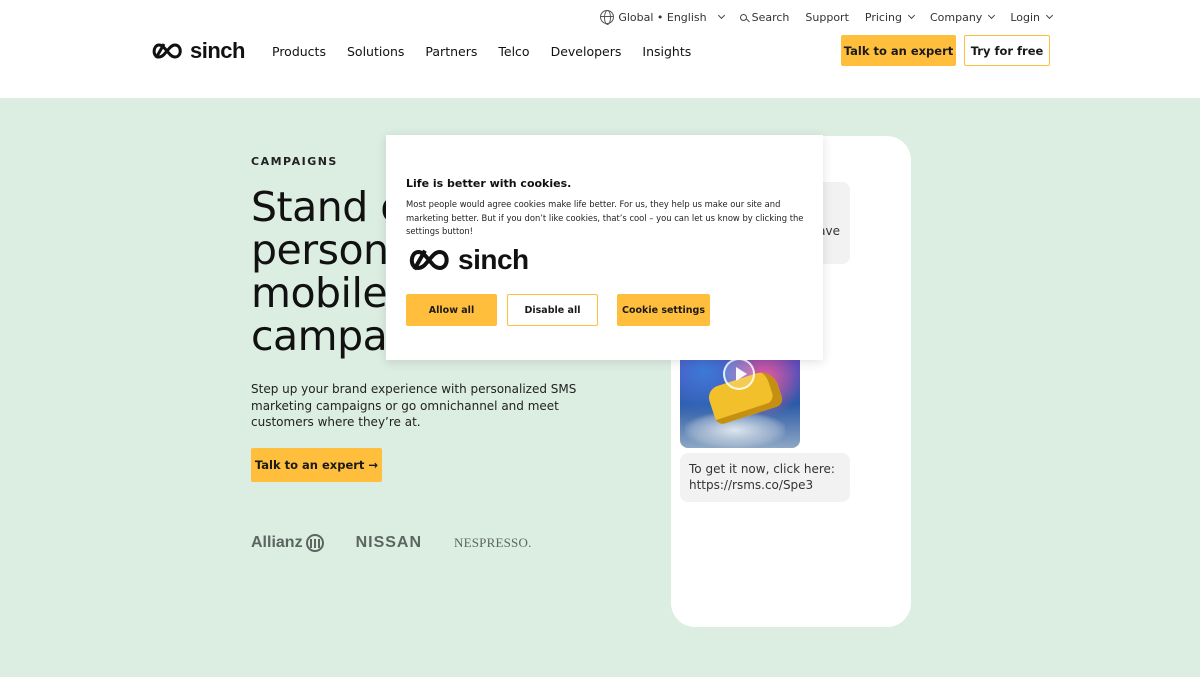  Describe the element at coordinates (607, 17) in the screenshot. I see `globe-icon` at that location.